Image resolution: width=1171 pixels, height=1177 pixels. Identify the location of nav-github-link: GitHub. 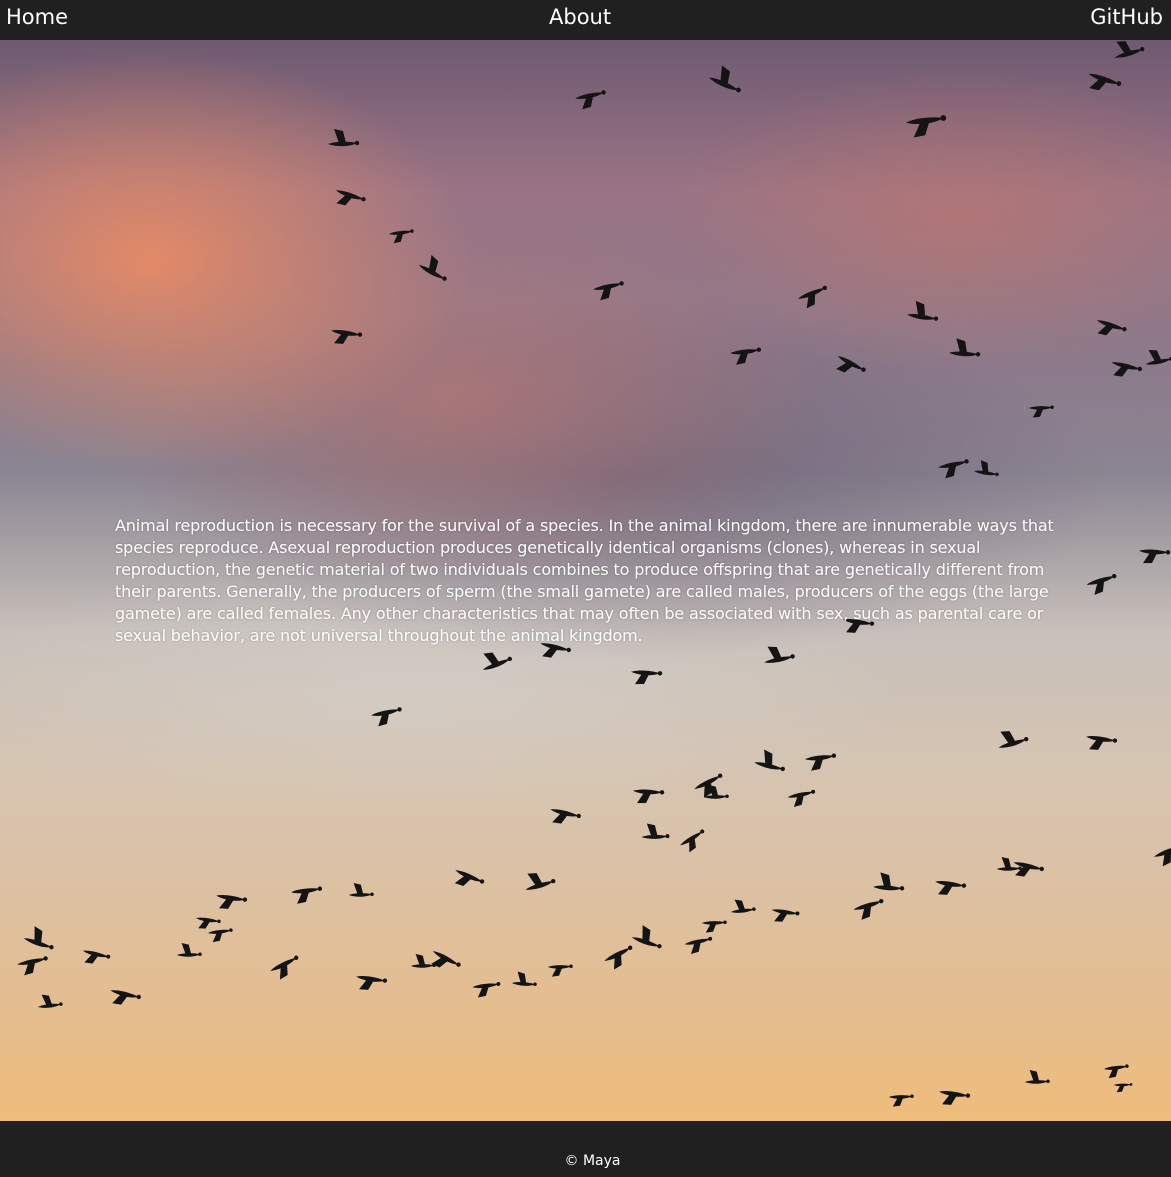
(1126, 17).